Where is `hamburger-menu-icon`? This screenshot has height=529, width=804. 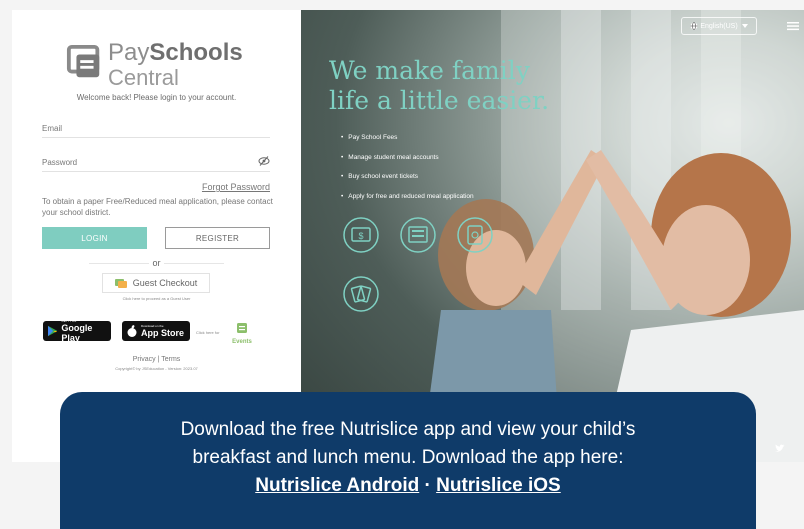 hamburger-menu-icon is located at coordinates (793, 26).